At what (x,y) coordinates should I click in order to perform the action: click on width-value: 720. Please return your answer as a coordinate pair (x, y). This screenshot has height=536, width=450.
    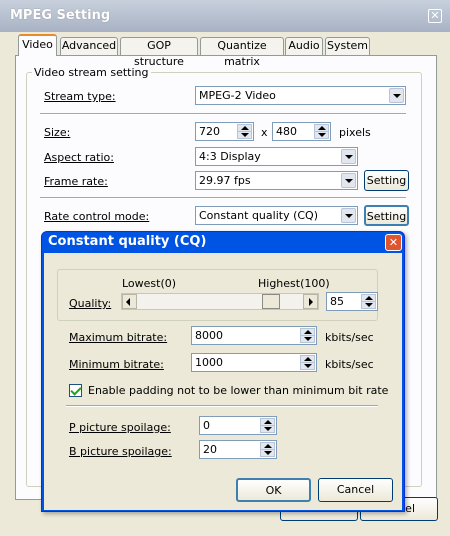
    Looking at the image, I should click on (209, 131).